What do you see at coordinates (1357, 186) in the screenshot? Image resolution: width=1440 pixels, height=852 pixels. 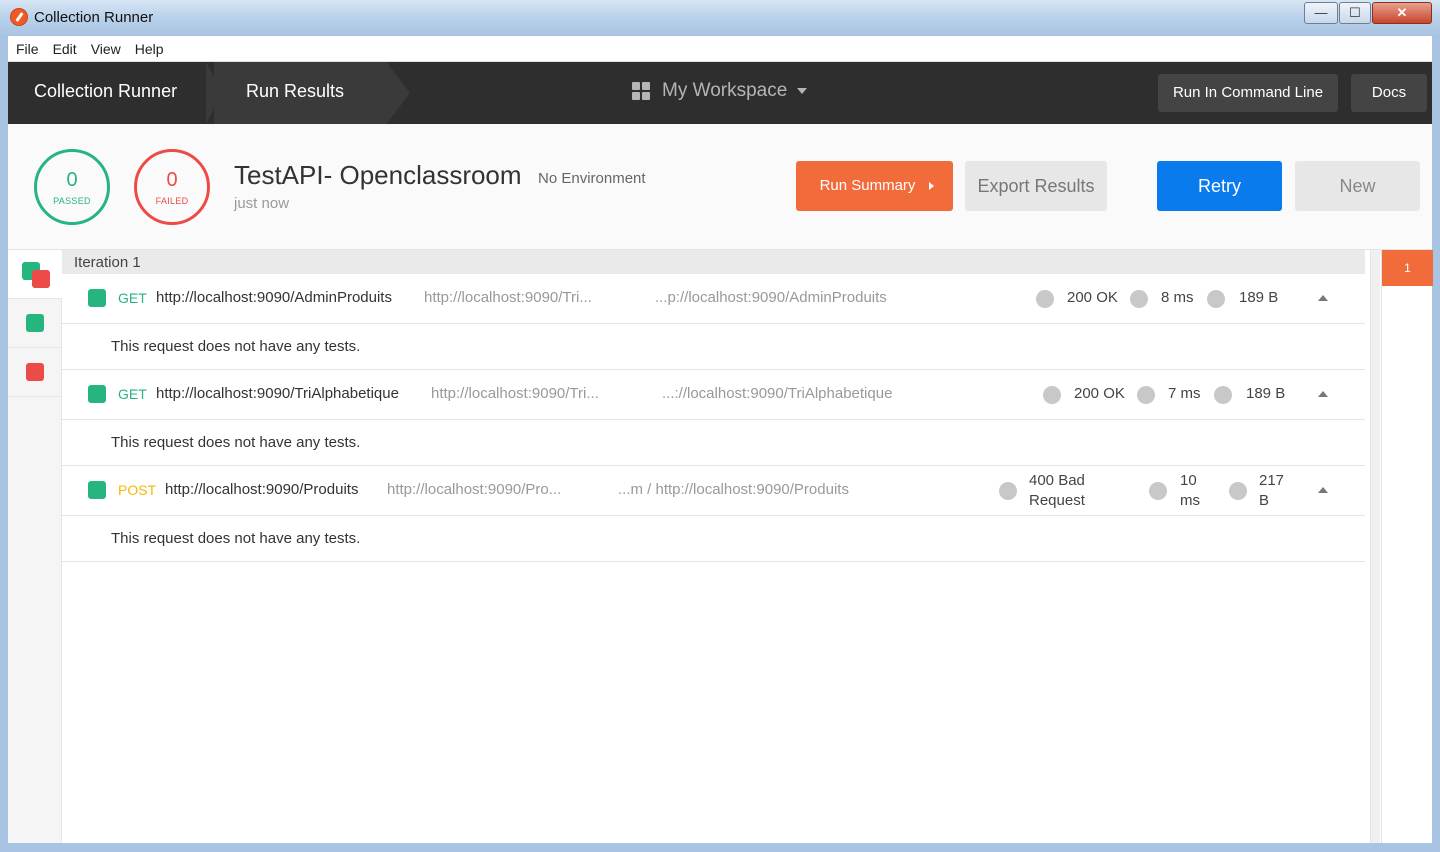 I see `new-button: New` at bounding box center [1357, 186].